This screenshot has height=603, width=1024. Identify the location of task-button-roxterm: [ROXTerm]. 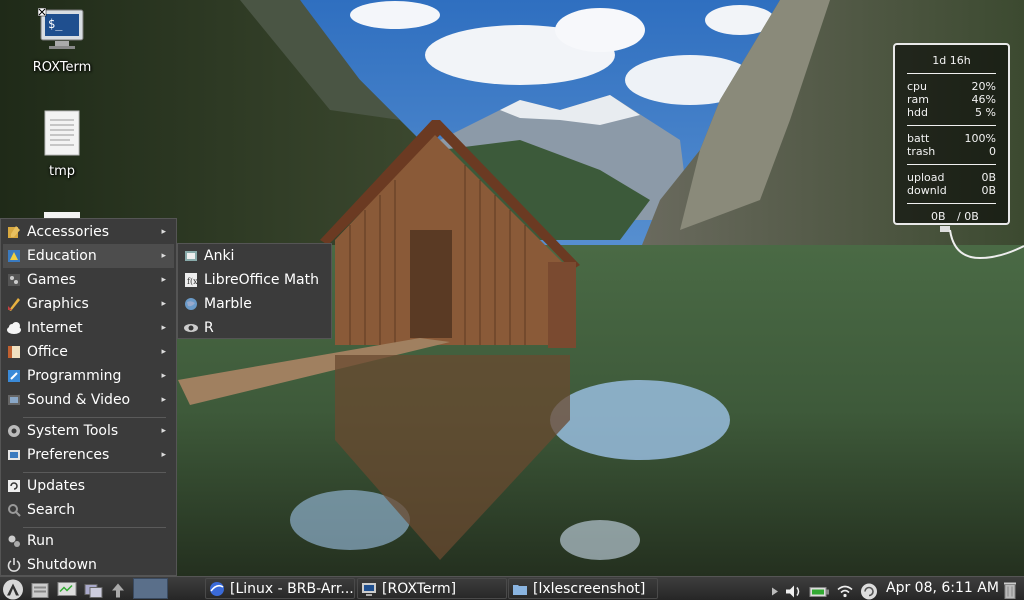
(432, 588).